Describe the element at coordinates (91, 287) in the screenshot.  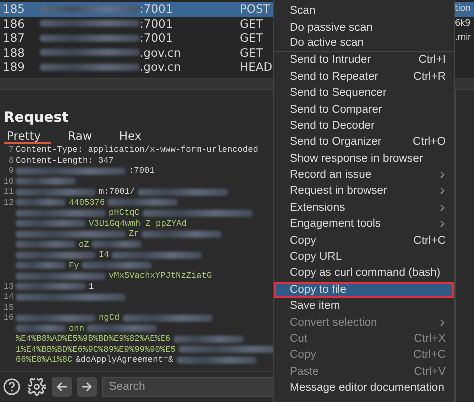
I see `code-text: 1` at that location.